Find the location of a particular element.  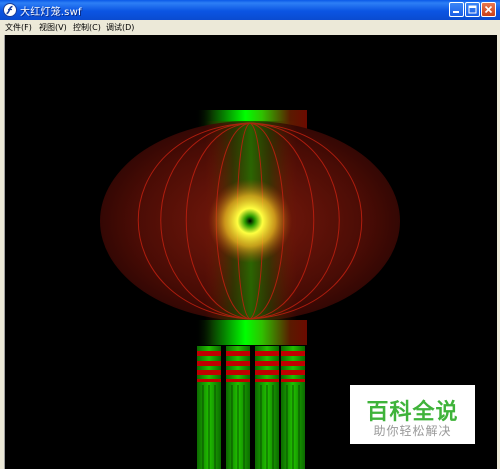

lantern-tassels is located at coordinates (251, 407).